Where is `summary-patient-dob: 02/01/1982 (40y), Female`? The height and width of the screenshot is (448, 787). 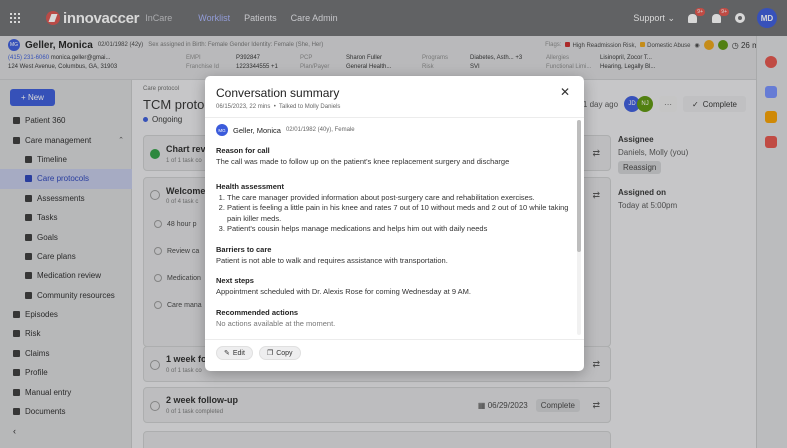 summary-patient-dob: 02/01/1982 (40y), Female is located at coordinates (320, 130).